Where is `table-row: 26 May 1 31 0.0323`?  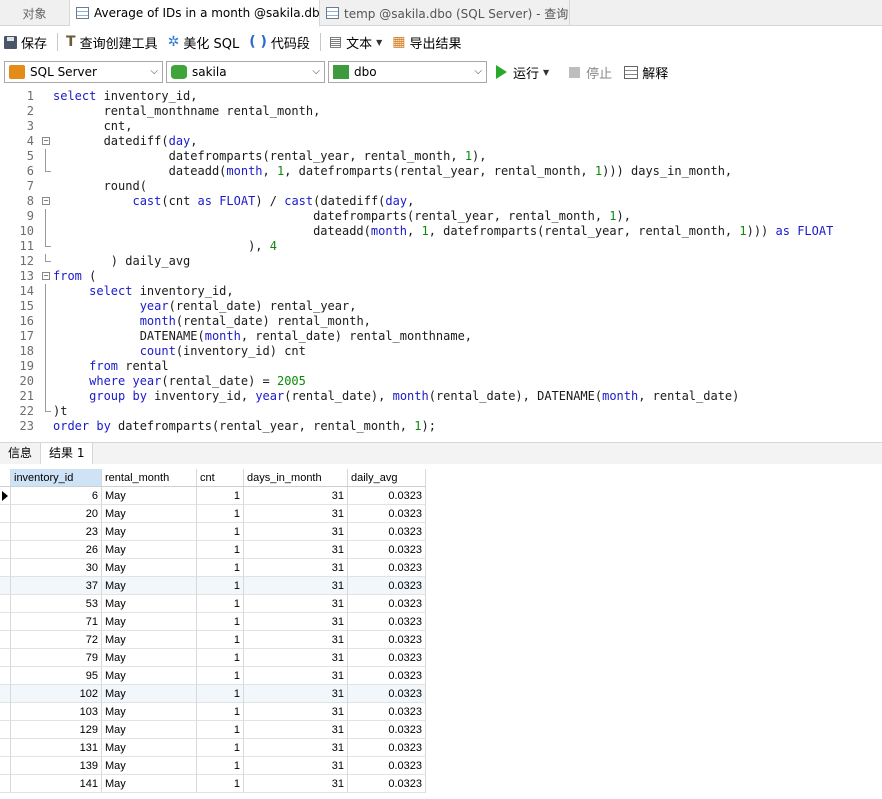 table-row: 26 May 1 31 0.0323 is located at coordinates (213, 550).